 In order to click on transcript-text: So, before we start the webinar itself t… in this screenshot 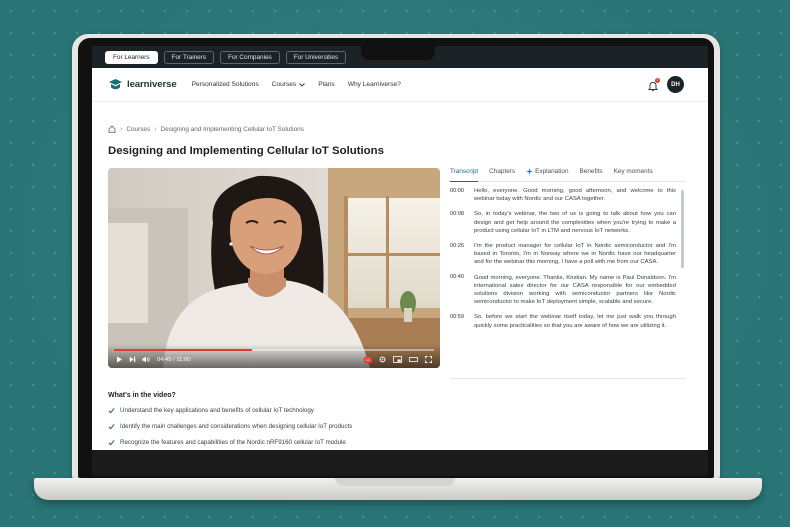, I will do `click(575, 321)`.